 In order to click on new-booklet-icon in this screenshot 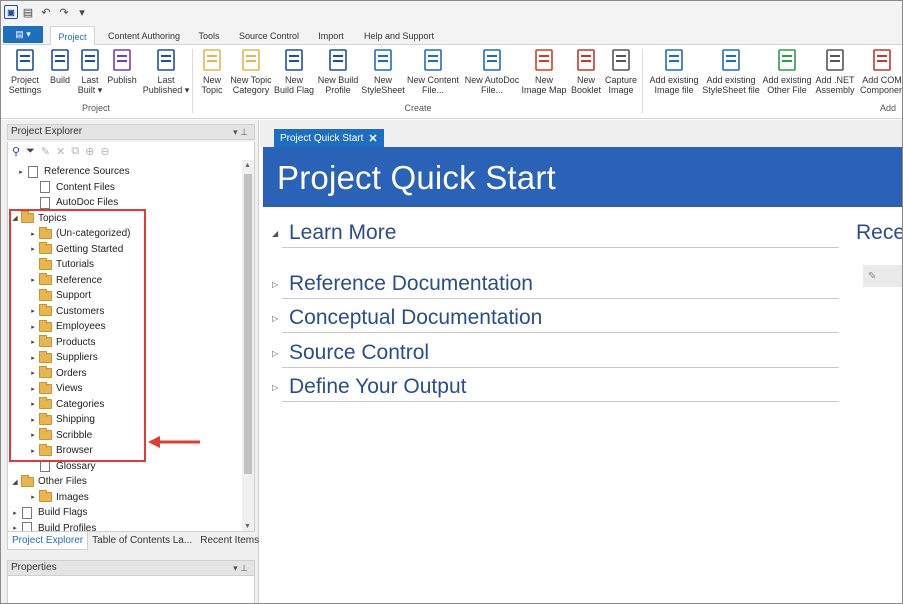, I will do `click(586, 60)`.